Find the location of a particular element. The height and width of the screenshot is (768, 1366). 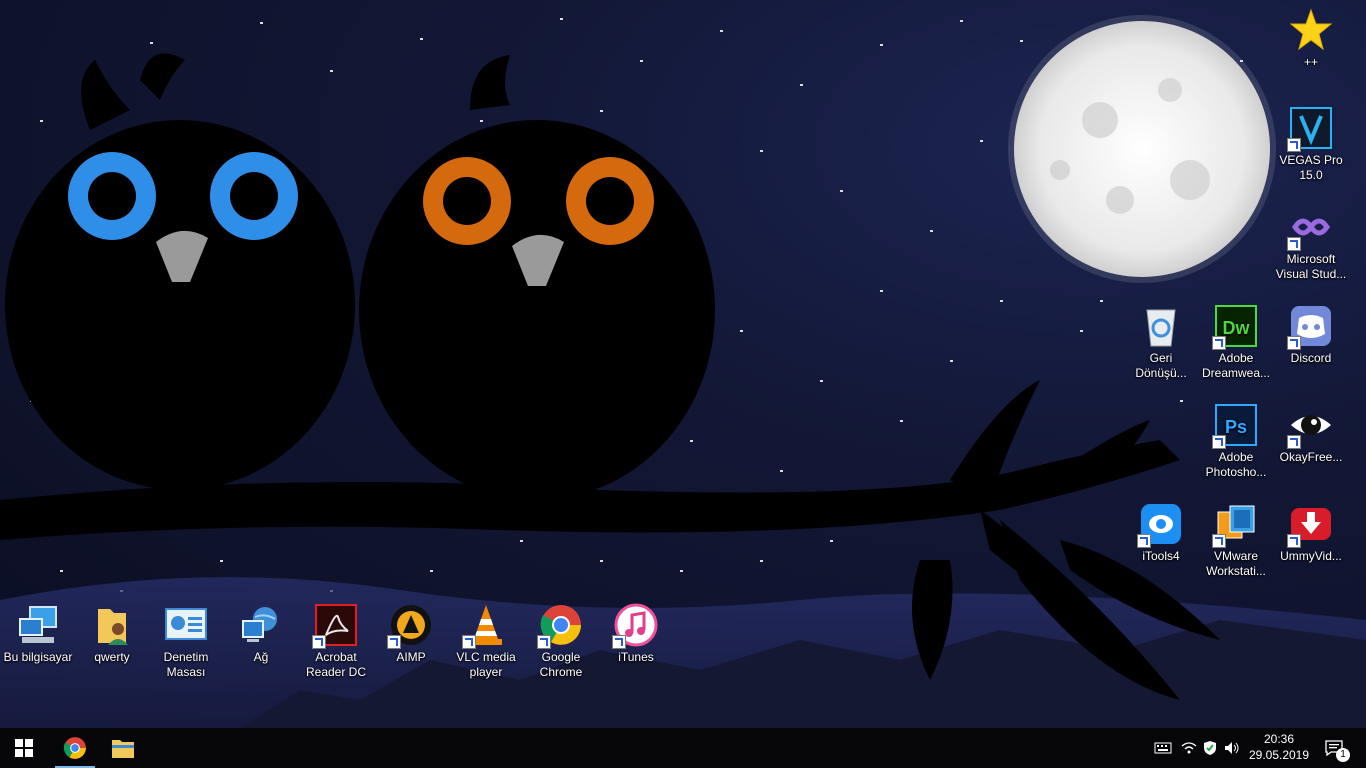

windows-start-icon is located at coordinates (24, 748).